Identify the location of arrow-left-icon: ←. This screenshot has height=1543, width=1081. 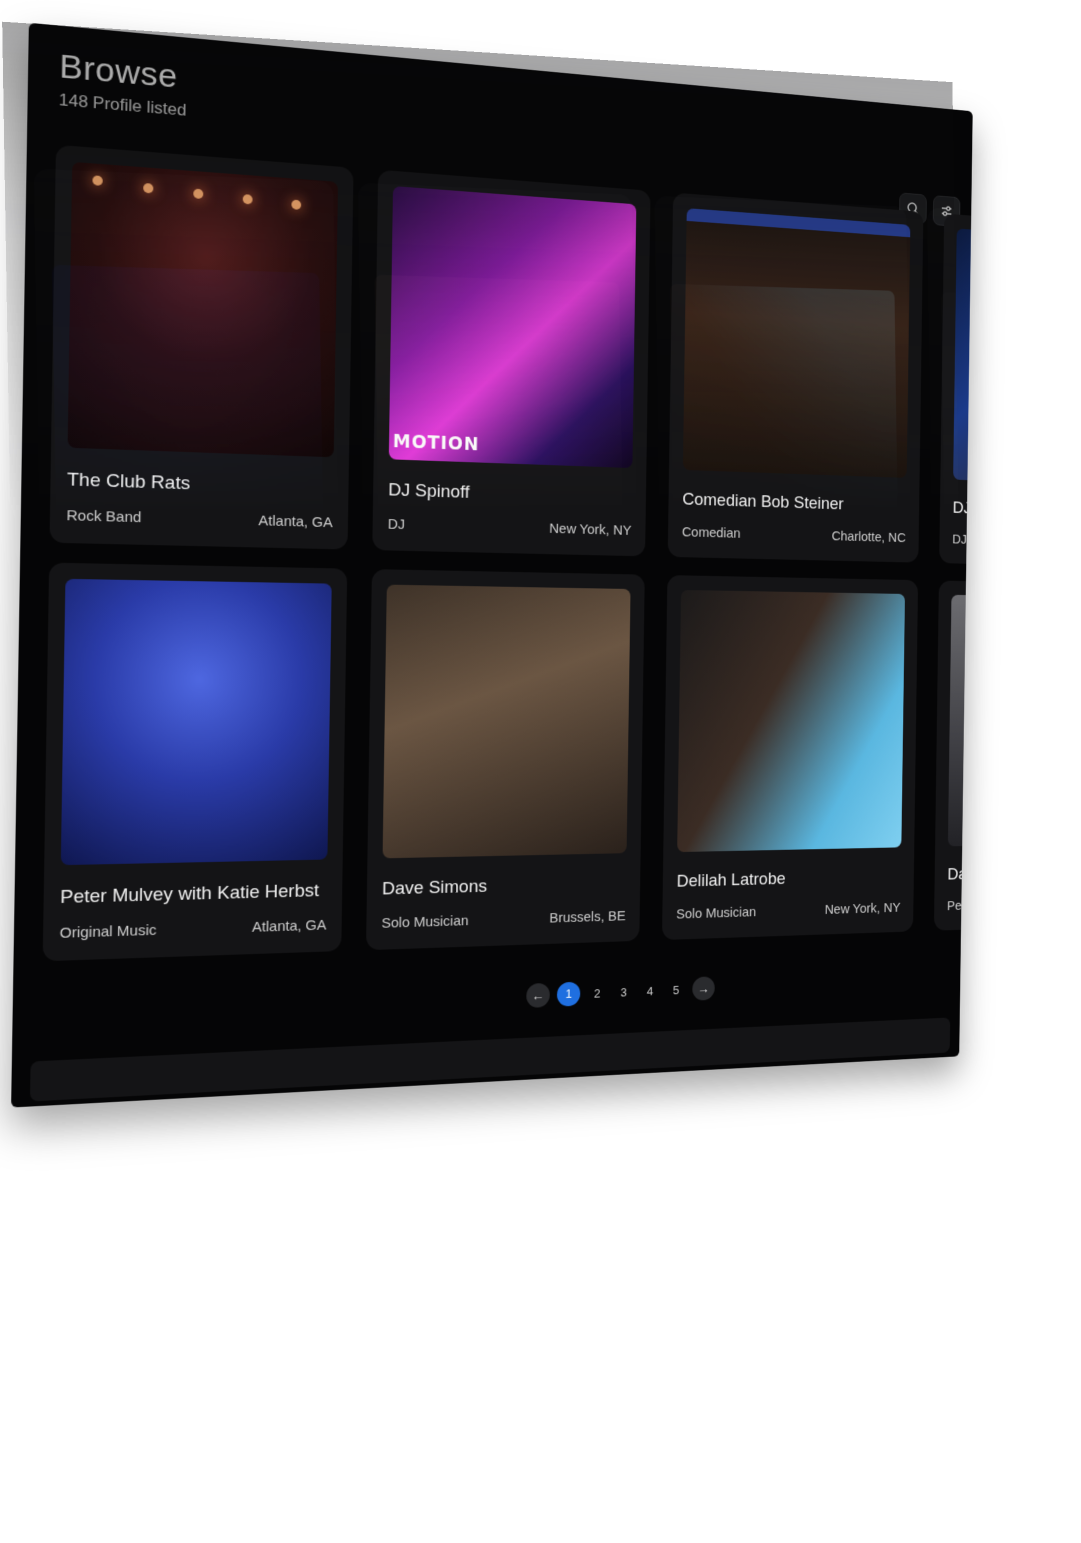
(538, 995).